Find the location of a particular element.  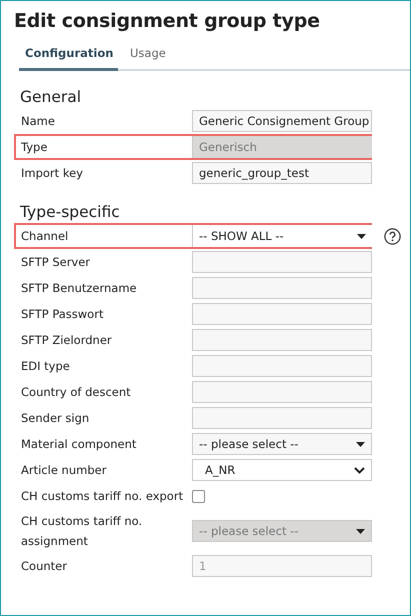

select-field: A_NR is located at coordinates (282, 470).